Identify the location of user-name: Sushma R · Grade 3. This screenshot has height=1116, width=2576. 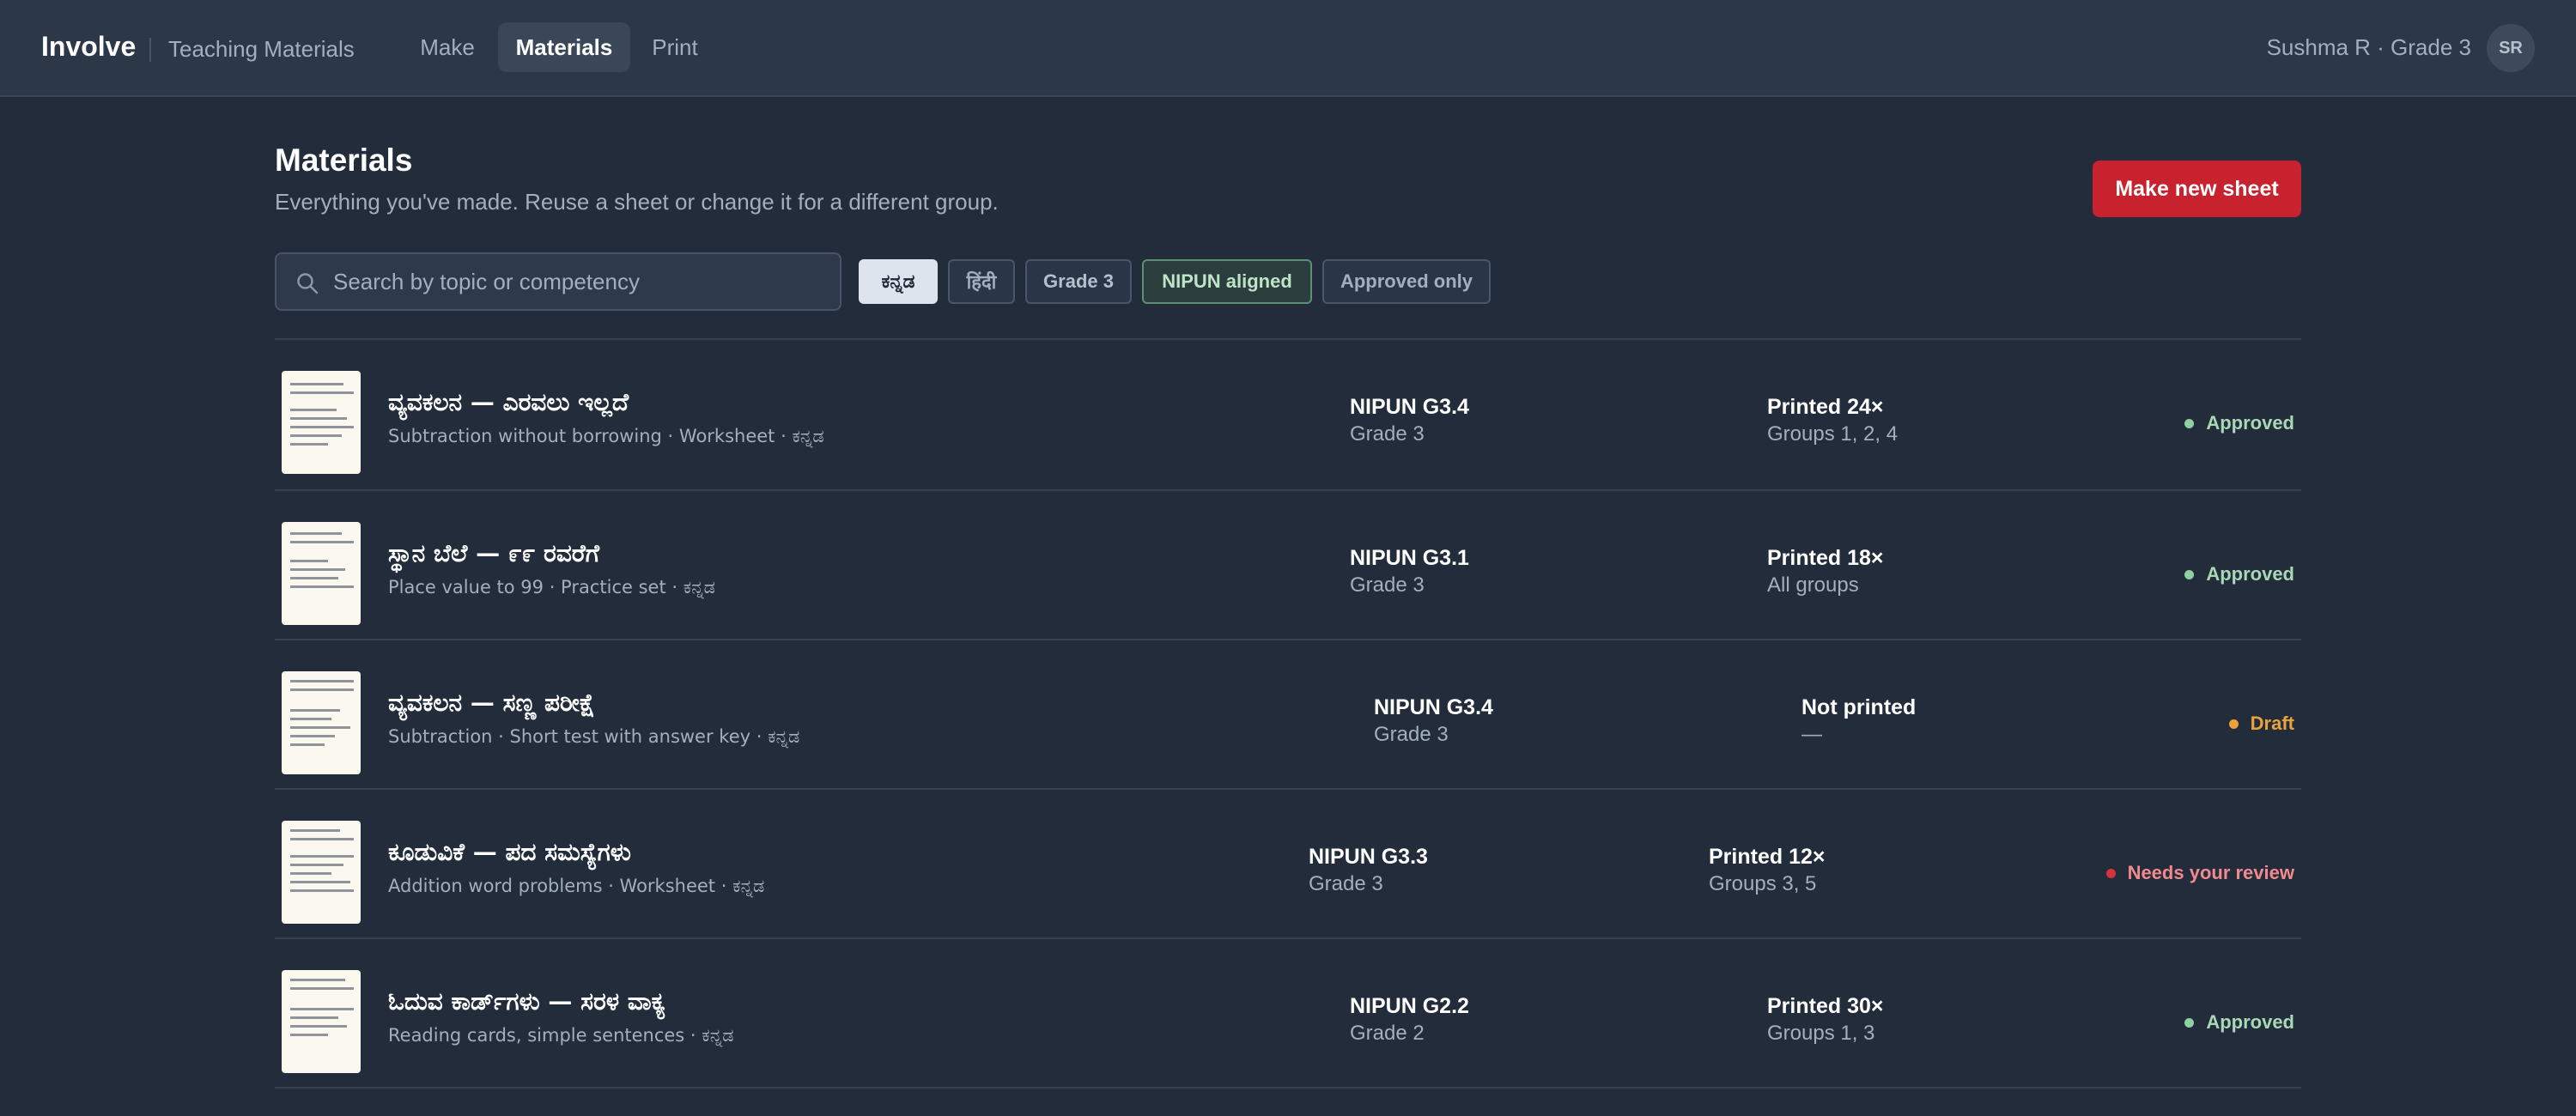
(2369, 47).